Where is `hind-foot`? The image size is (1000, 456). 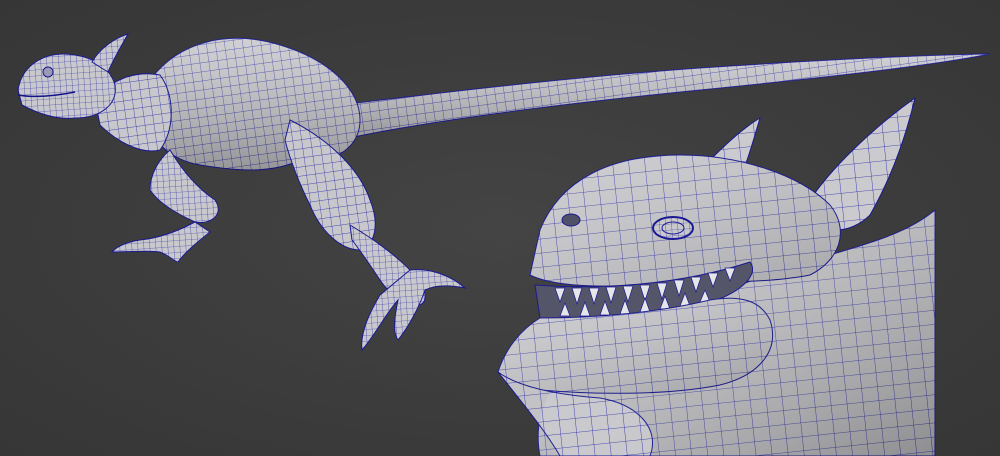 hind-foot is located at coordinates (414, 310).